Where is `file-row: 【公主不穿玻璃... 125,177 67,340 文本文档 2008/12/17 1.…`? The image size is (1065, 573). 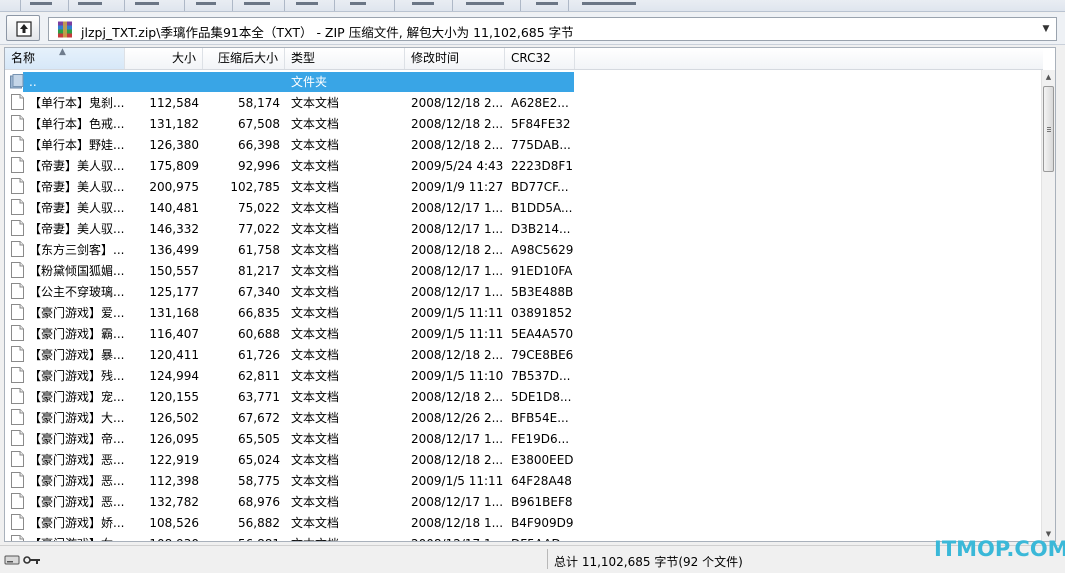
file-row: 【公主不穿玻璃... 125,177 67,340 文本文档 2008/12/17 1.… is located at coordinates (305, 291).